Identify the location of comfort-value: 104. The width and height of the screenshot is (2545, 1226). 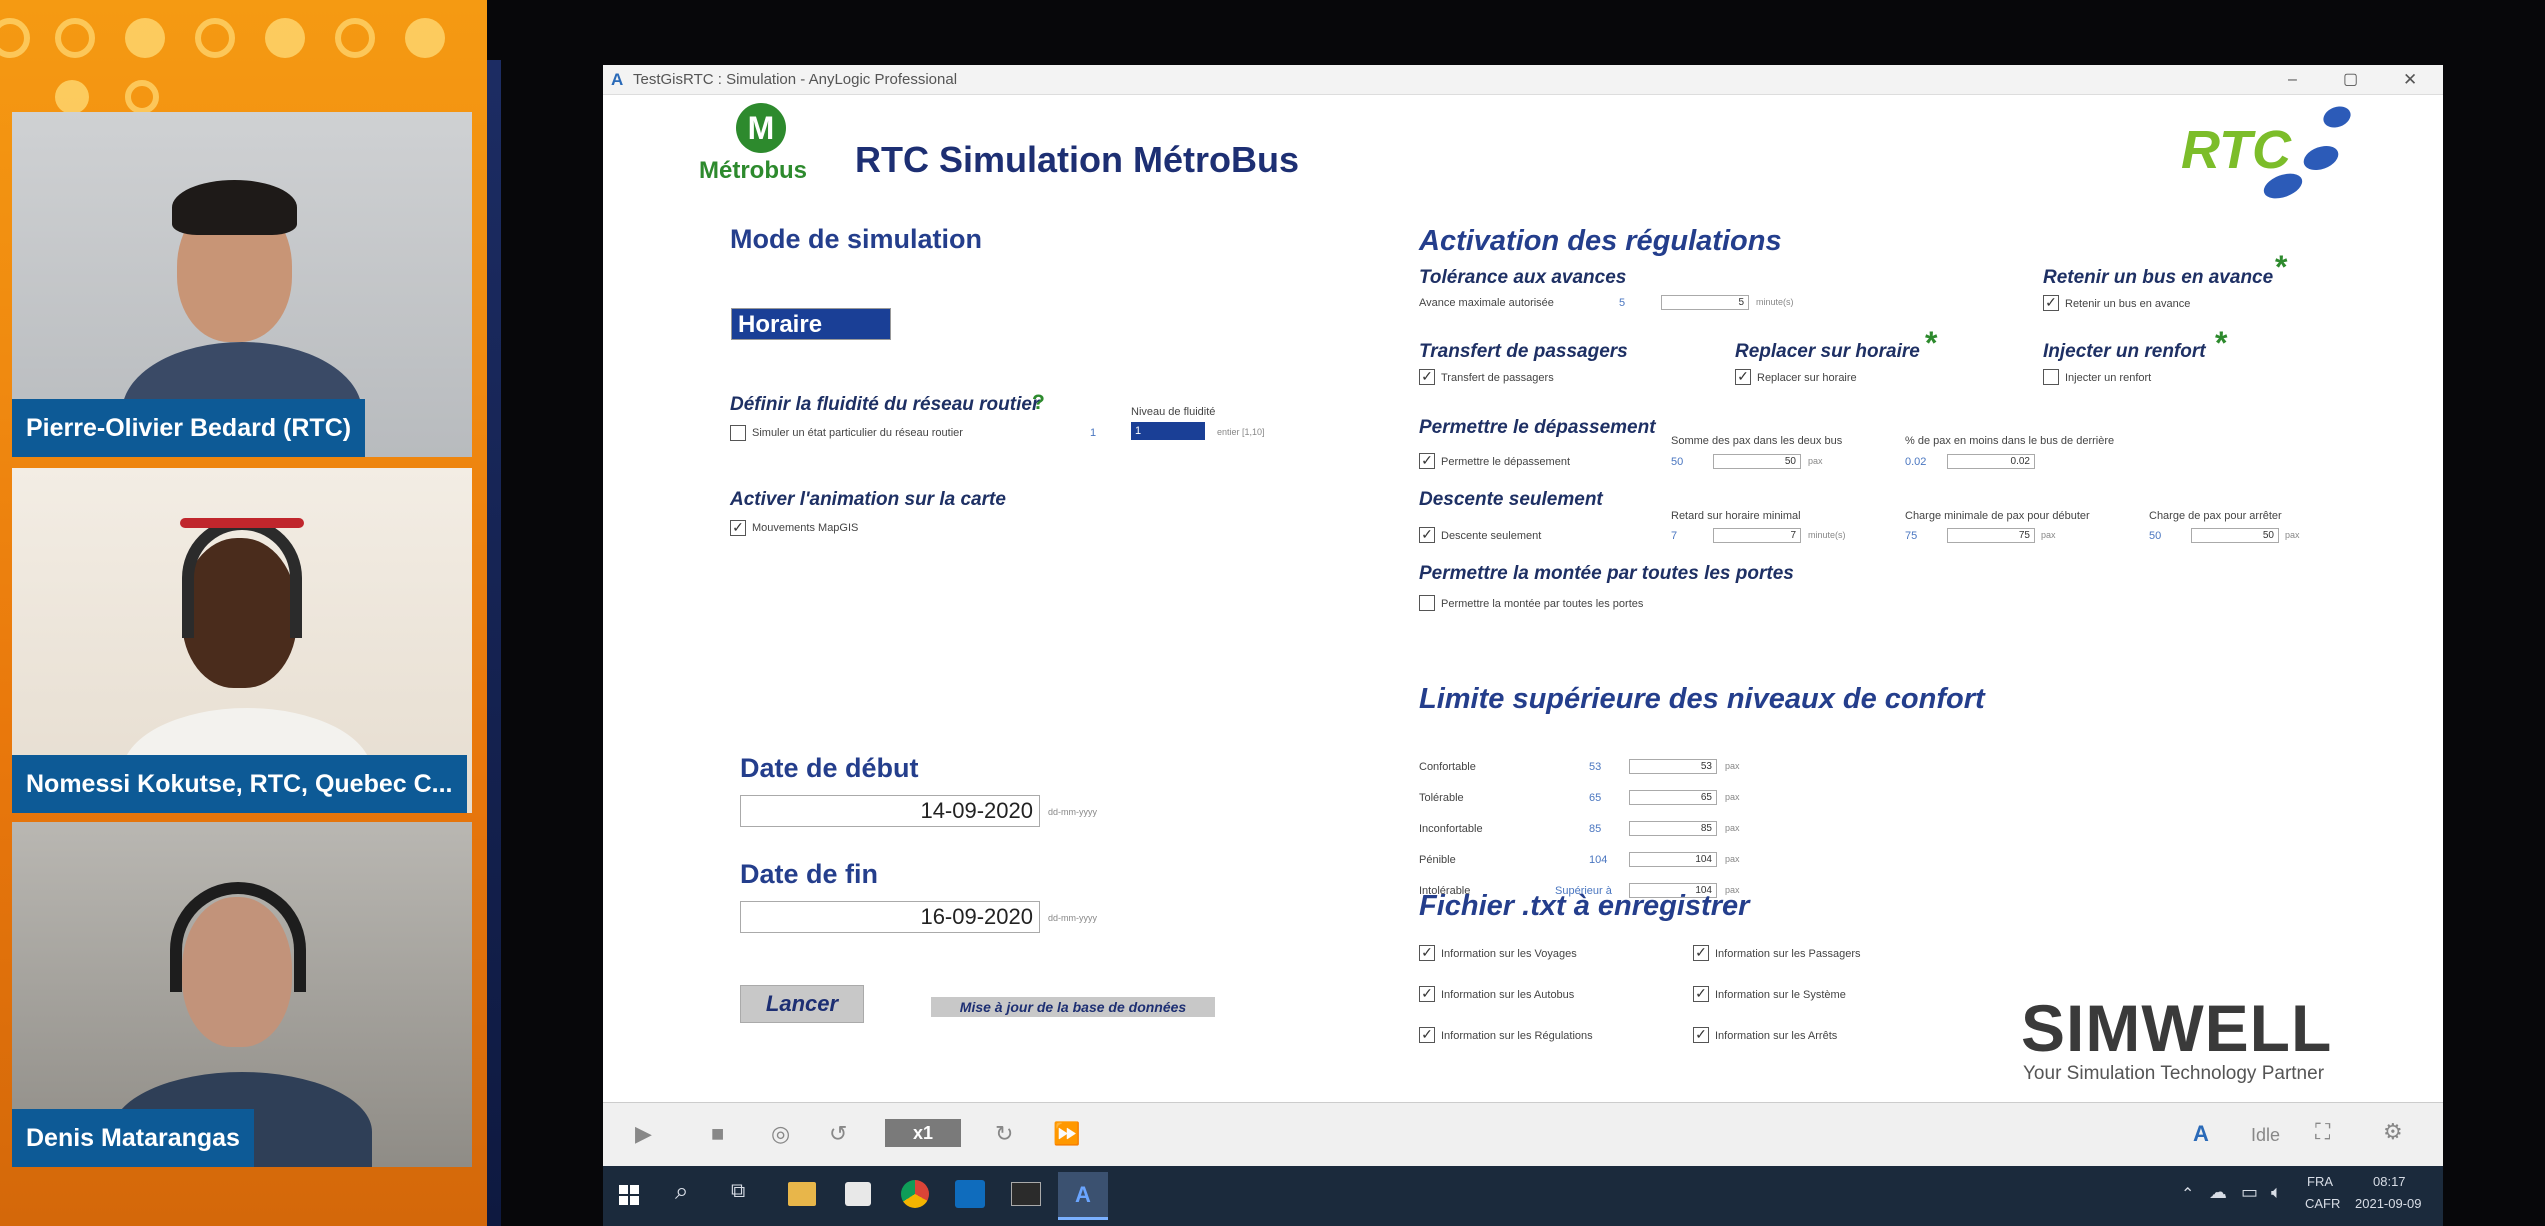
(1598, 860).